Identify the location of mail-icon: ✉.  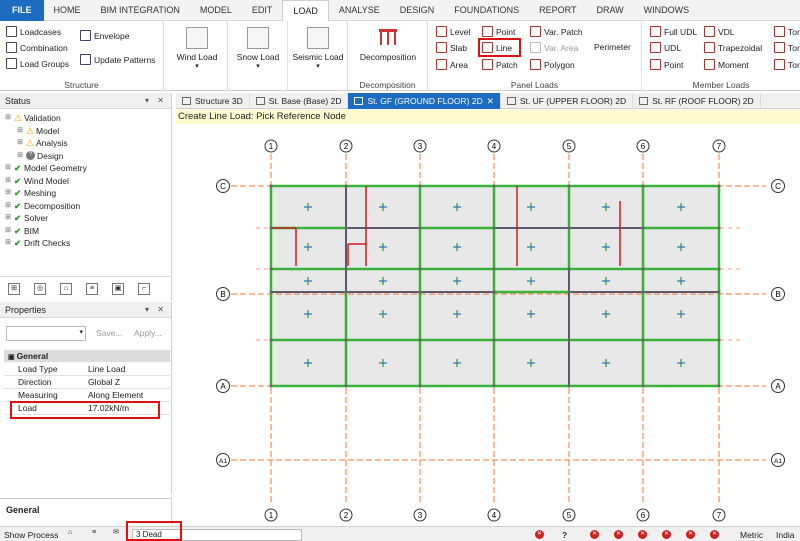
(116, 534).